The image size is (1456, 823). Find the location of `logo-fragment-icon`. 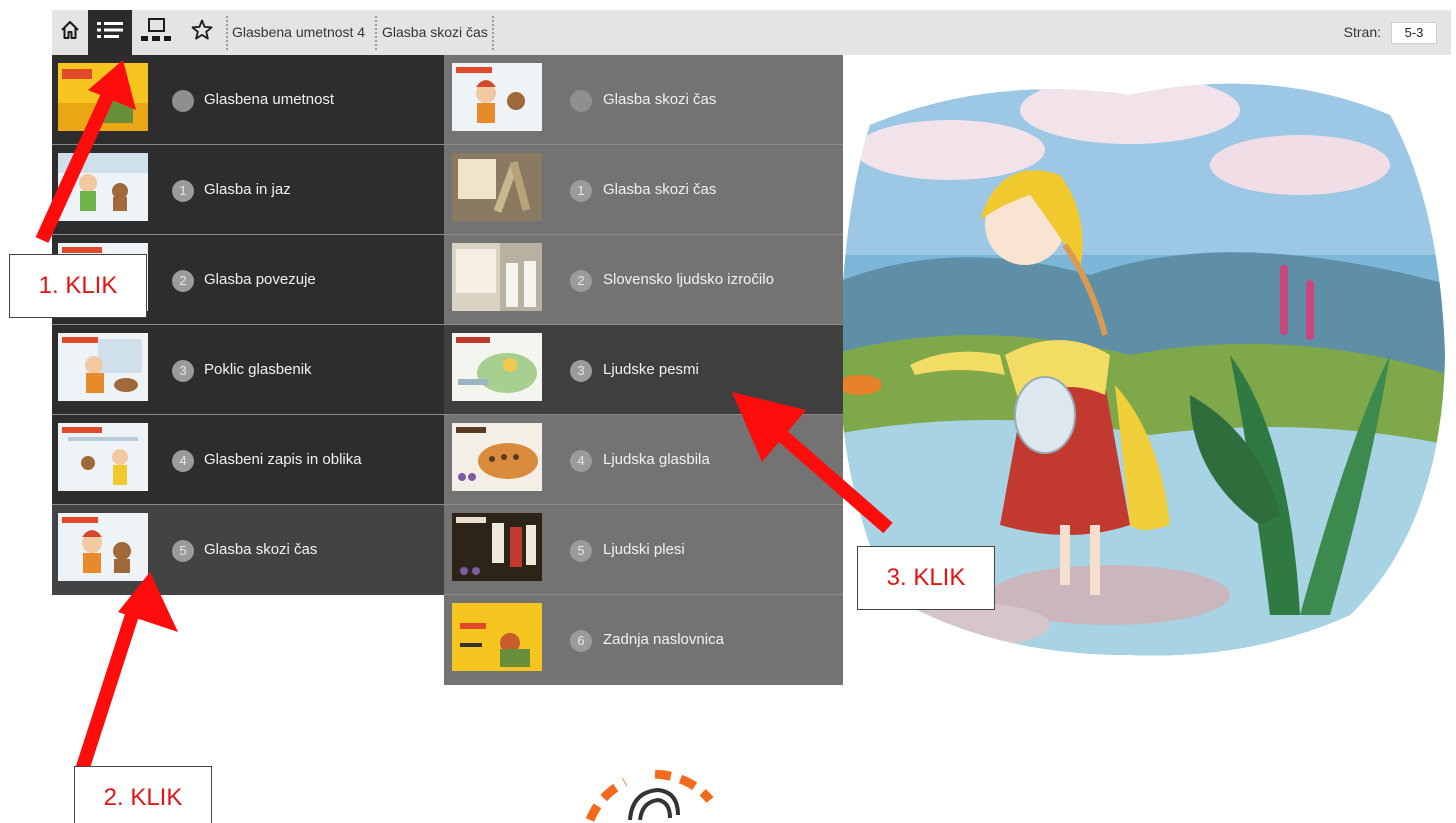

logo-fragment-icon is located at coordinates (649, 796).